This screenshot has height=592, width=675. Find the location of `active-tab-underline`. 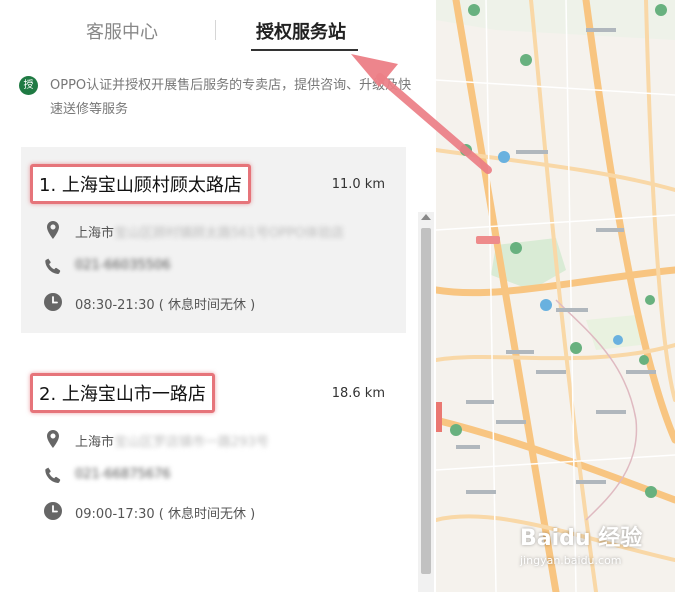

active-tab-underline is located at coordinates (304, 50).